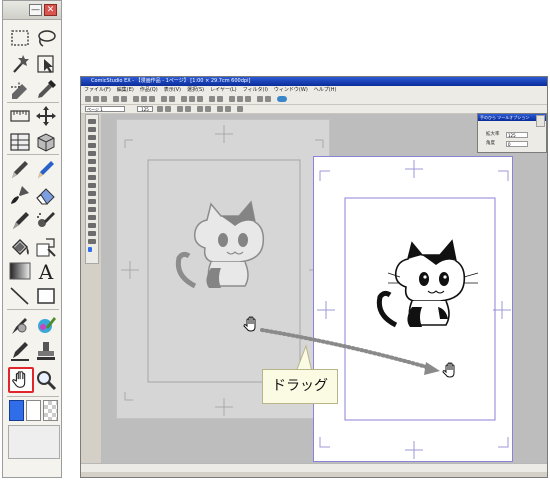  Describe the element at coordinates (46, 169) in the screenshot. I see `pencil-icon` at that location.